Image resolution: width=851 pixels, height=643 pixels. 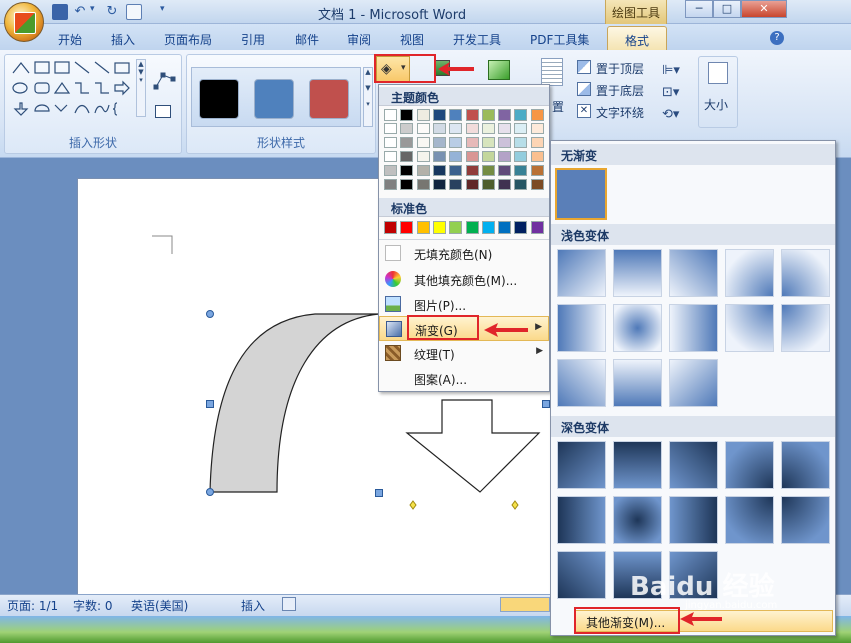 What do you see at coordinates (581, 194) in the screenshot?
I see `no-gradient-tile` at bounding box center [581, 194].